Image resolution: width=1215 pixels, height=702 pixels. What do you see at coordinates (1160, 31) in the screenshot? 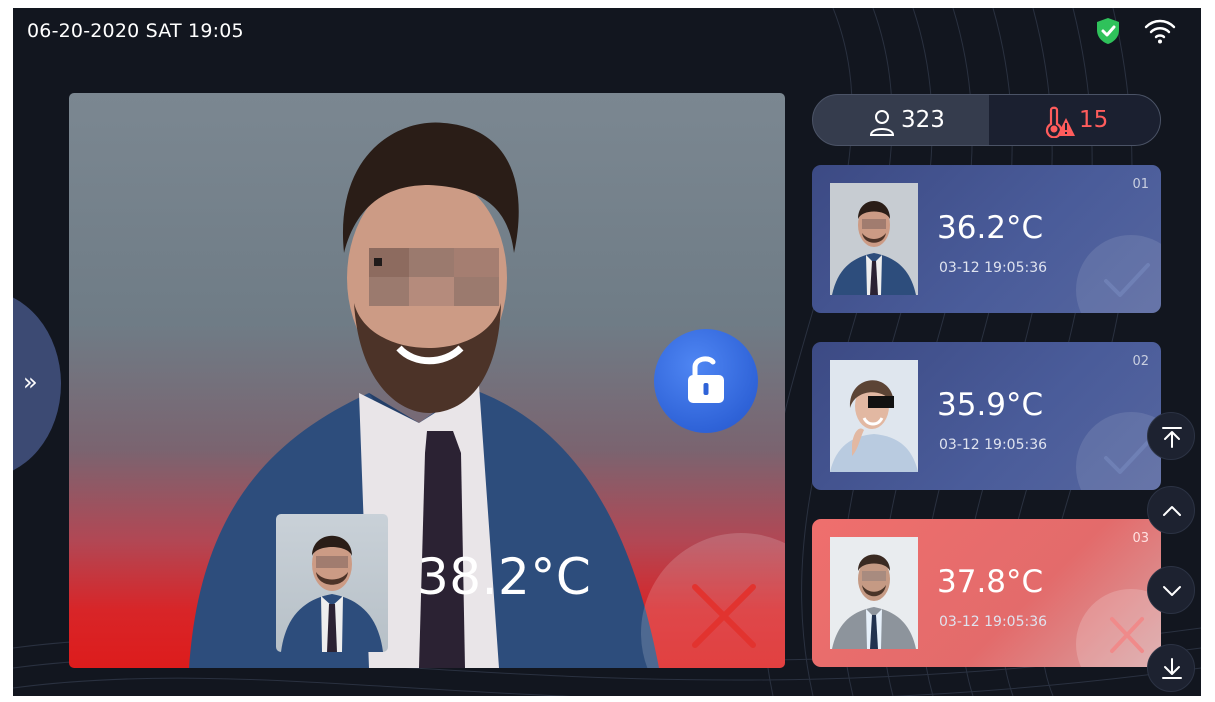
I see `wifi-icon` at bounding box center [1160, 31].